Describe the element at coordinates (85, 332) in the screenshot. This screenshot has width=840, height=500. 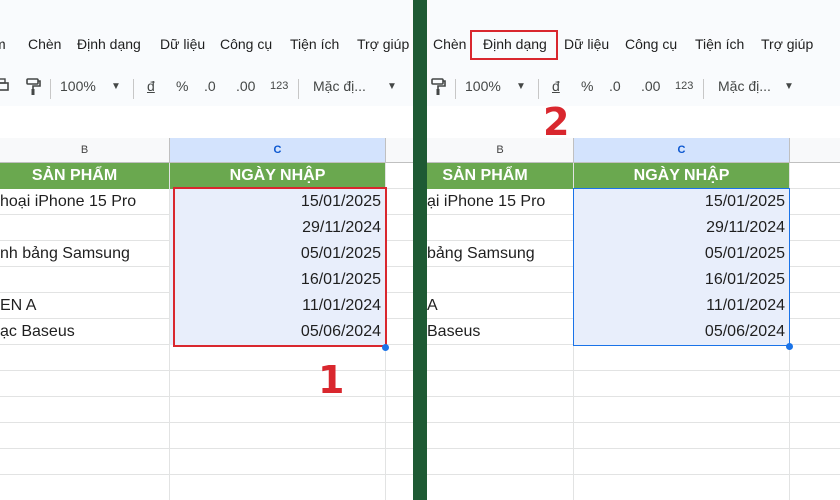
I see `product-cell: ạc Baseus` at that location.